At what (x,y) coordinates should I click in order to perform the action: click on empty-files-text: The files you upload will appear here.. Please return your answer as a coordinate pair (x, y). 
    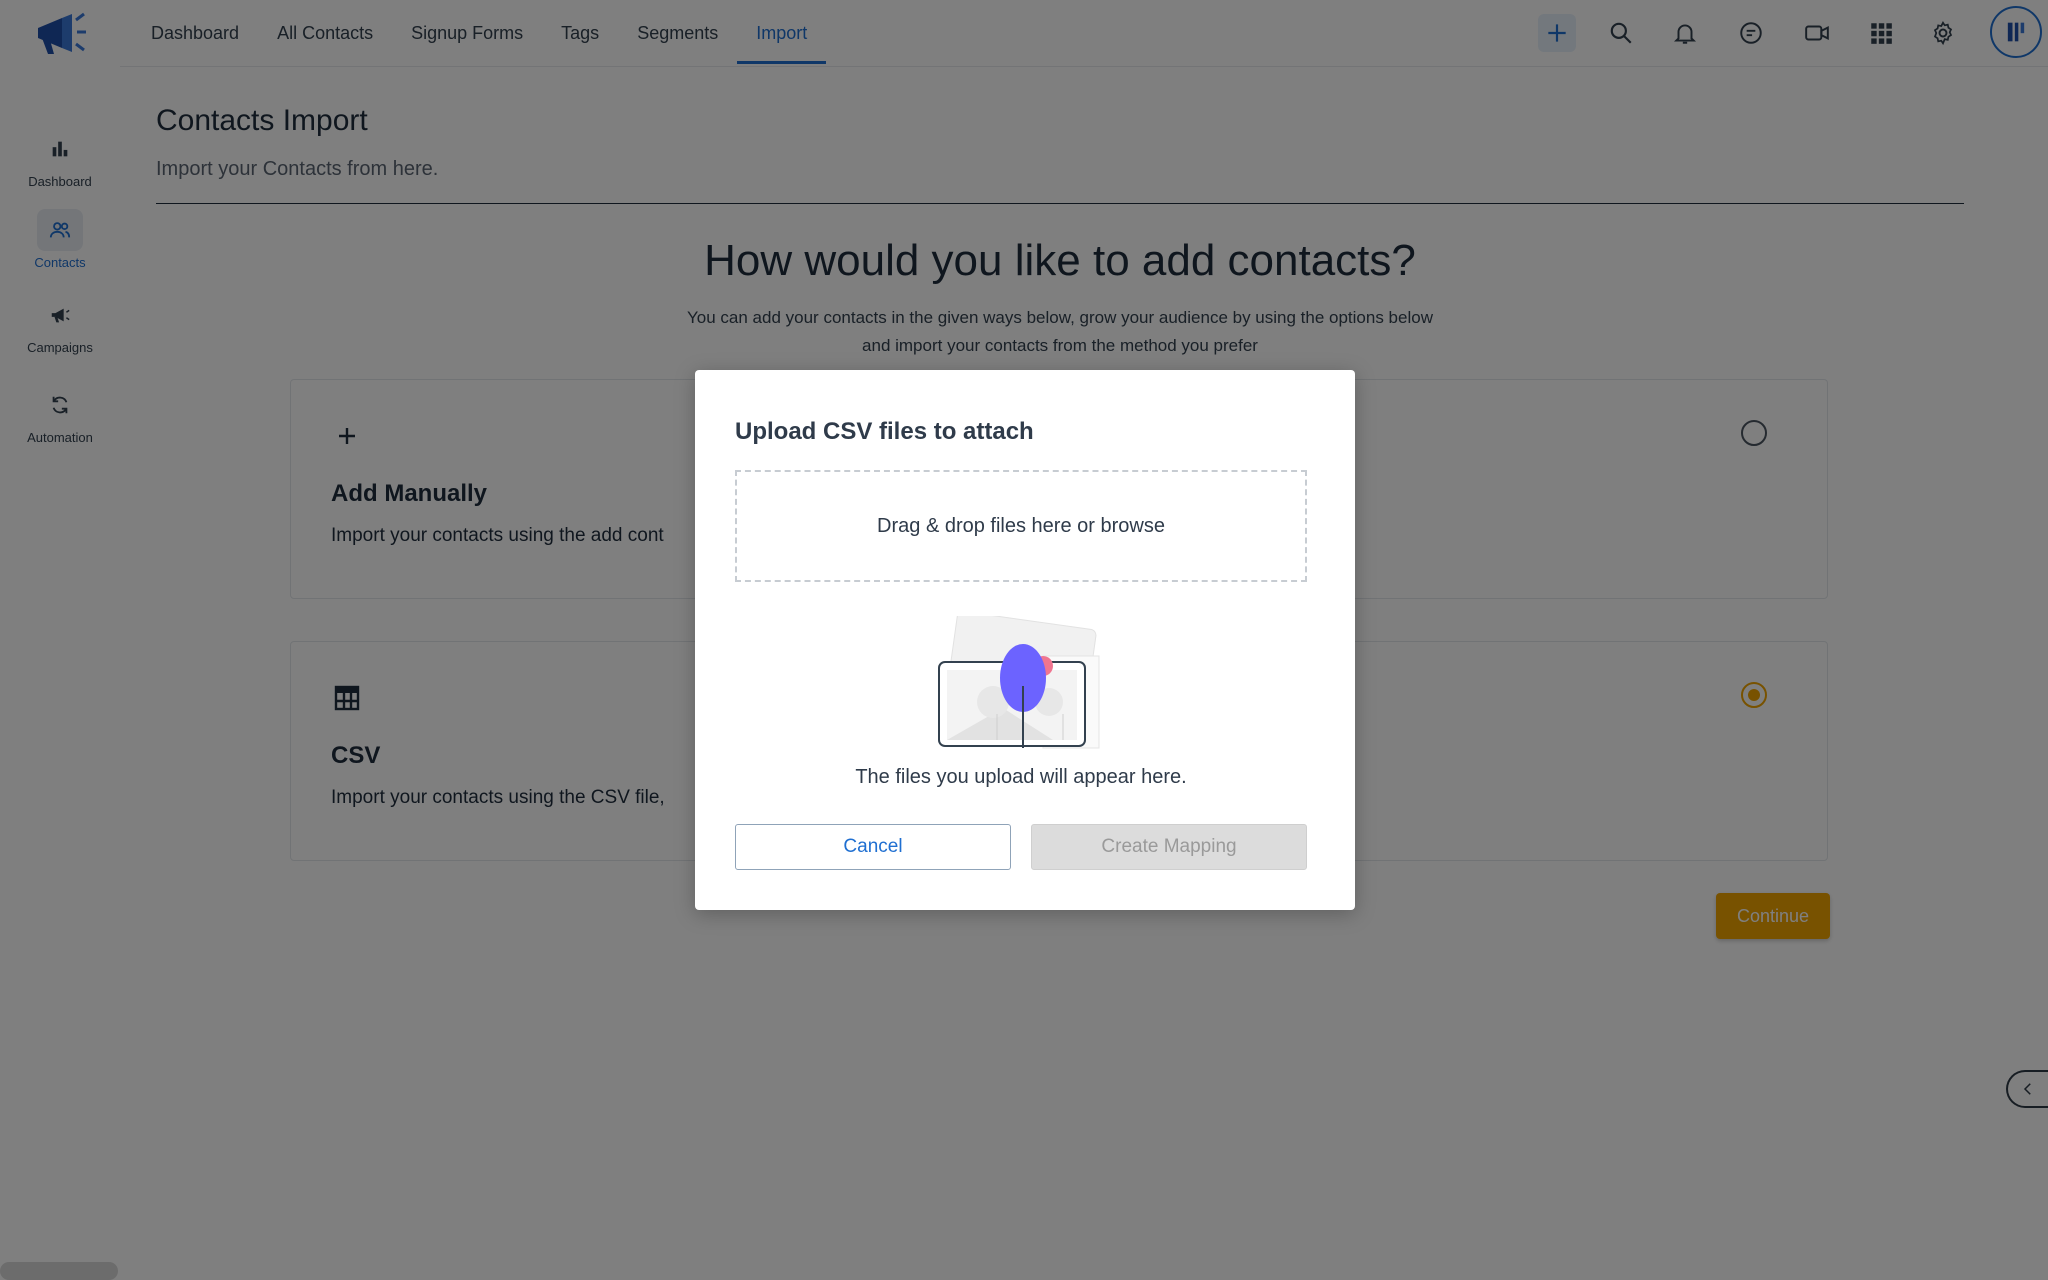
    Looking at the image, I should click on (1021, 777).